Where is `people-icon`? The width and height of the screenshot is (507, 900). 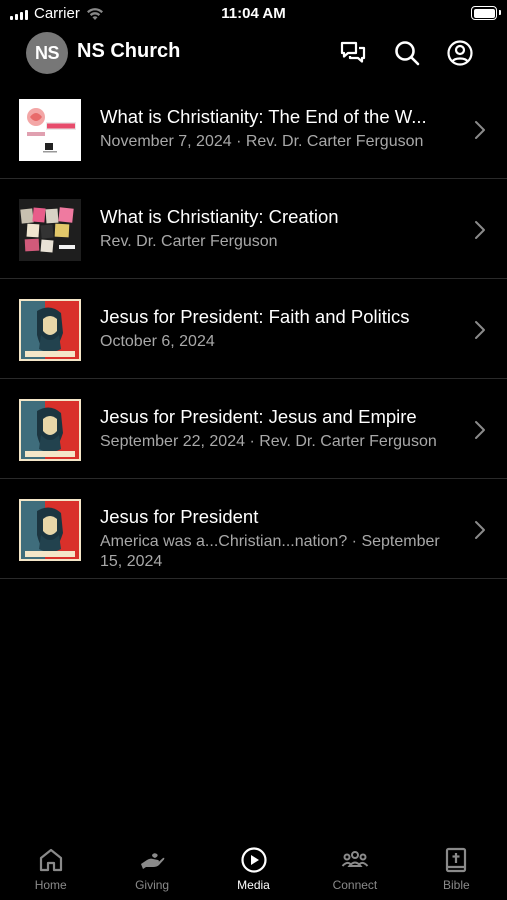 people-icon is located at coordinates (355, 859).